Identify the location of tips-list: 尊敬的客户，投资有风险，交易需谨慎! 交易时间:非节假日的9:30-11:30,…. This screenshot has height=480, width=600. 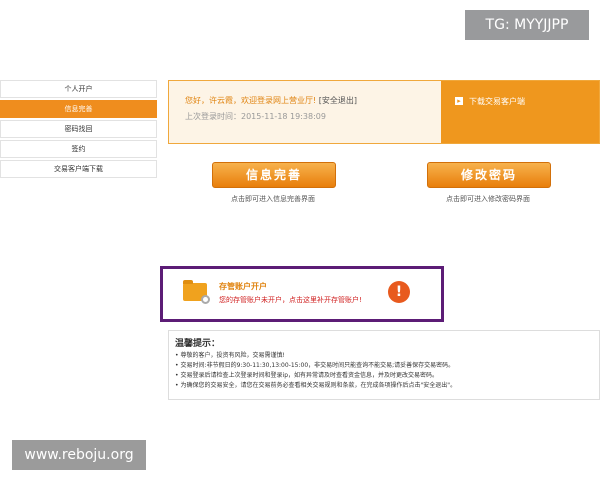
(316, 371).